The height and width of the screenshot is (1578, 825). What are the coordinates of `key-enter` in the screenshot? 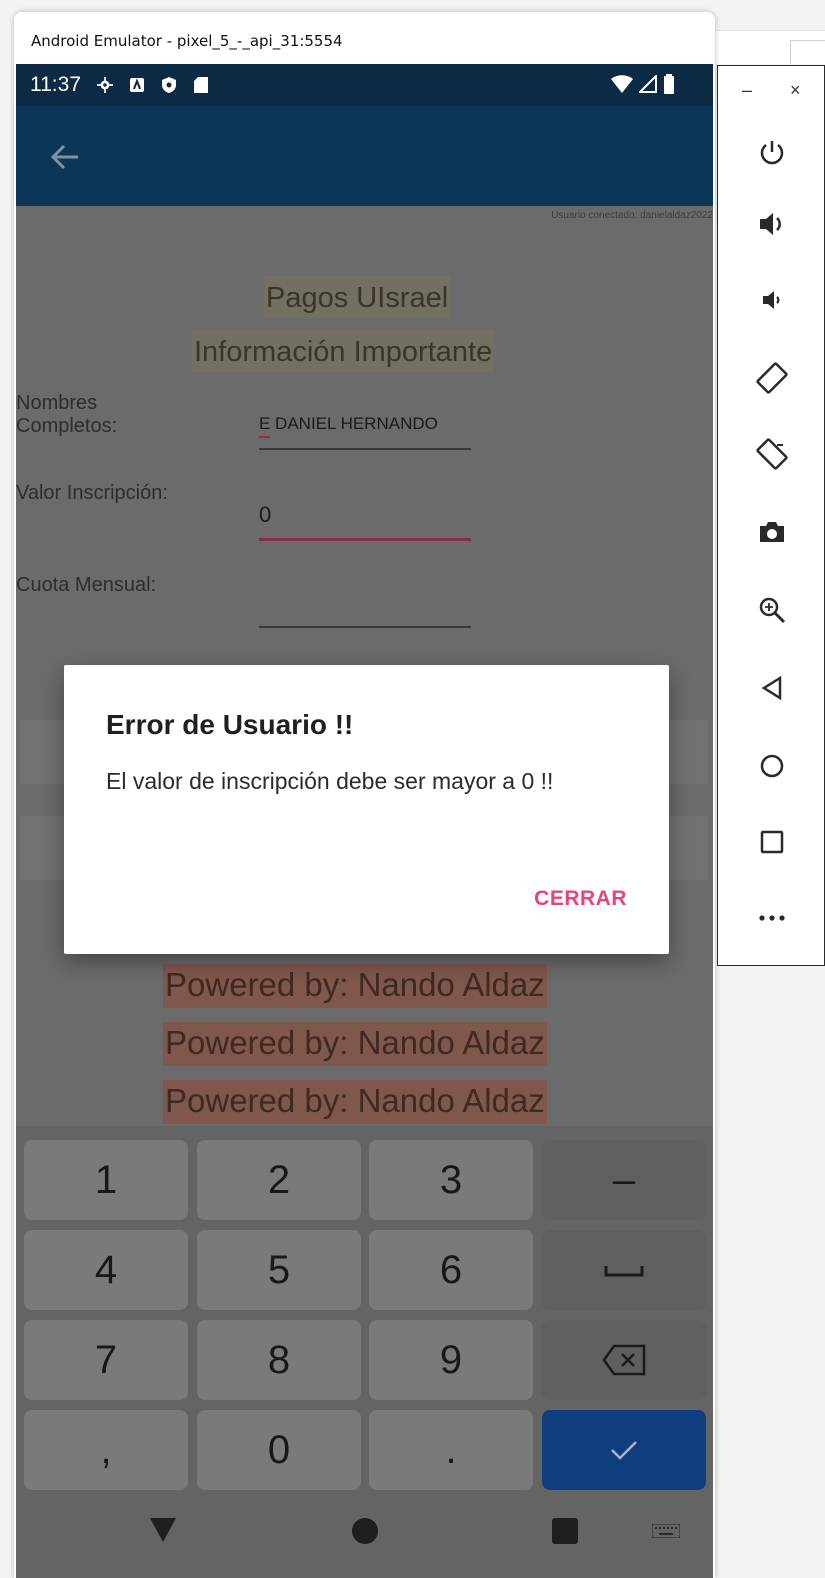 It's located at (624, 1450).